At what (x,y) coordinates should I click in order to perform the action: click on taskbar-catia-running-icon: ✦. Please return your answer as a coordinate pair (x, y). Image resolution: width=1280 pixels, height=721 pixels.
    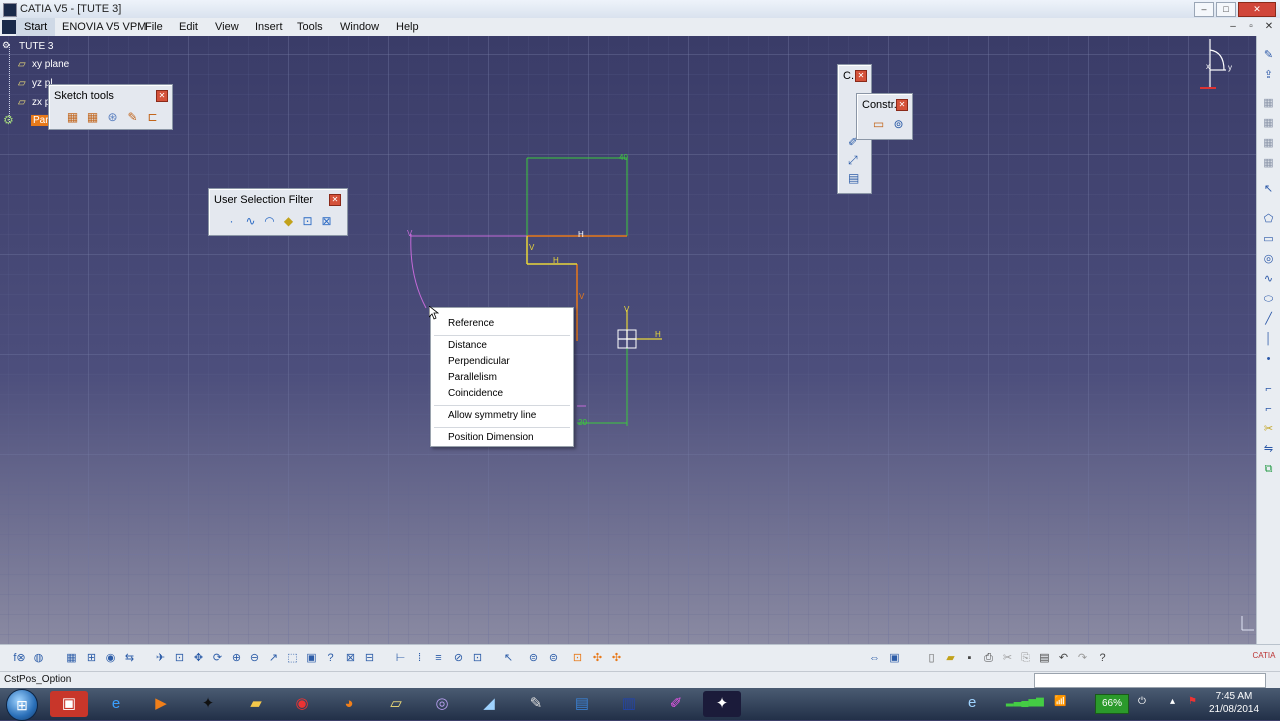
    Looking at the image, I should click on (722, 704).